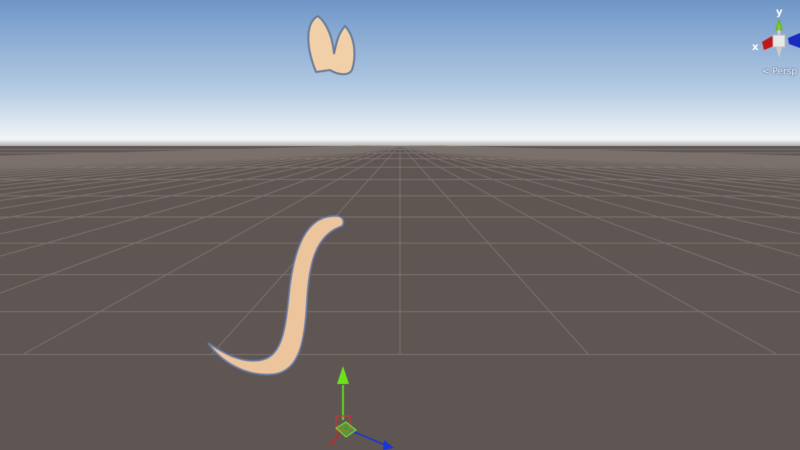 The image size is (800, 450). I want to click on y-axis-label: y, so click(779, 13).